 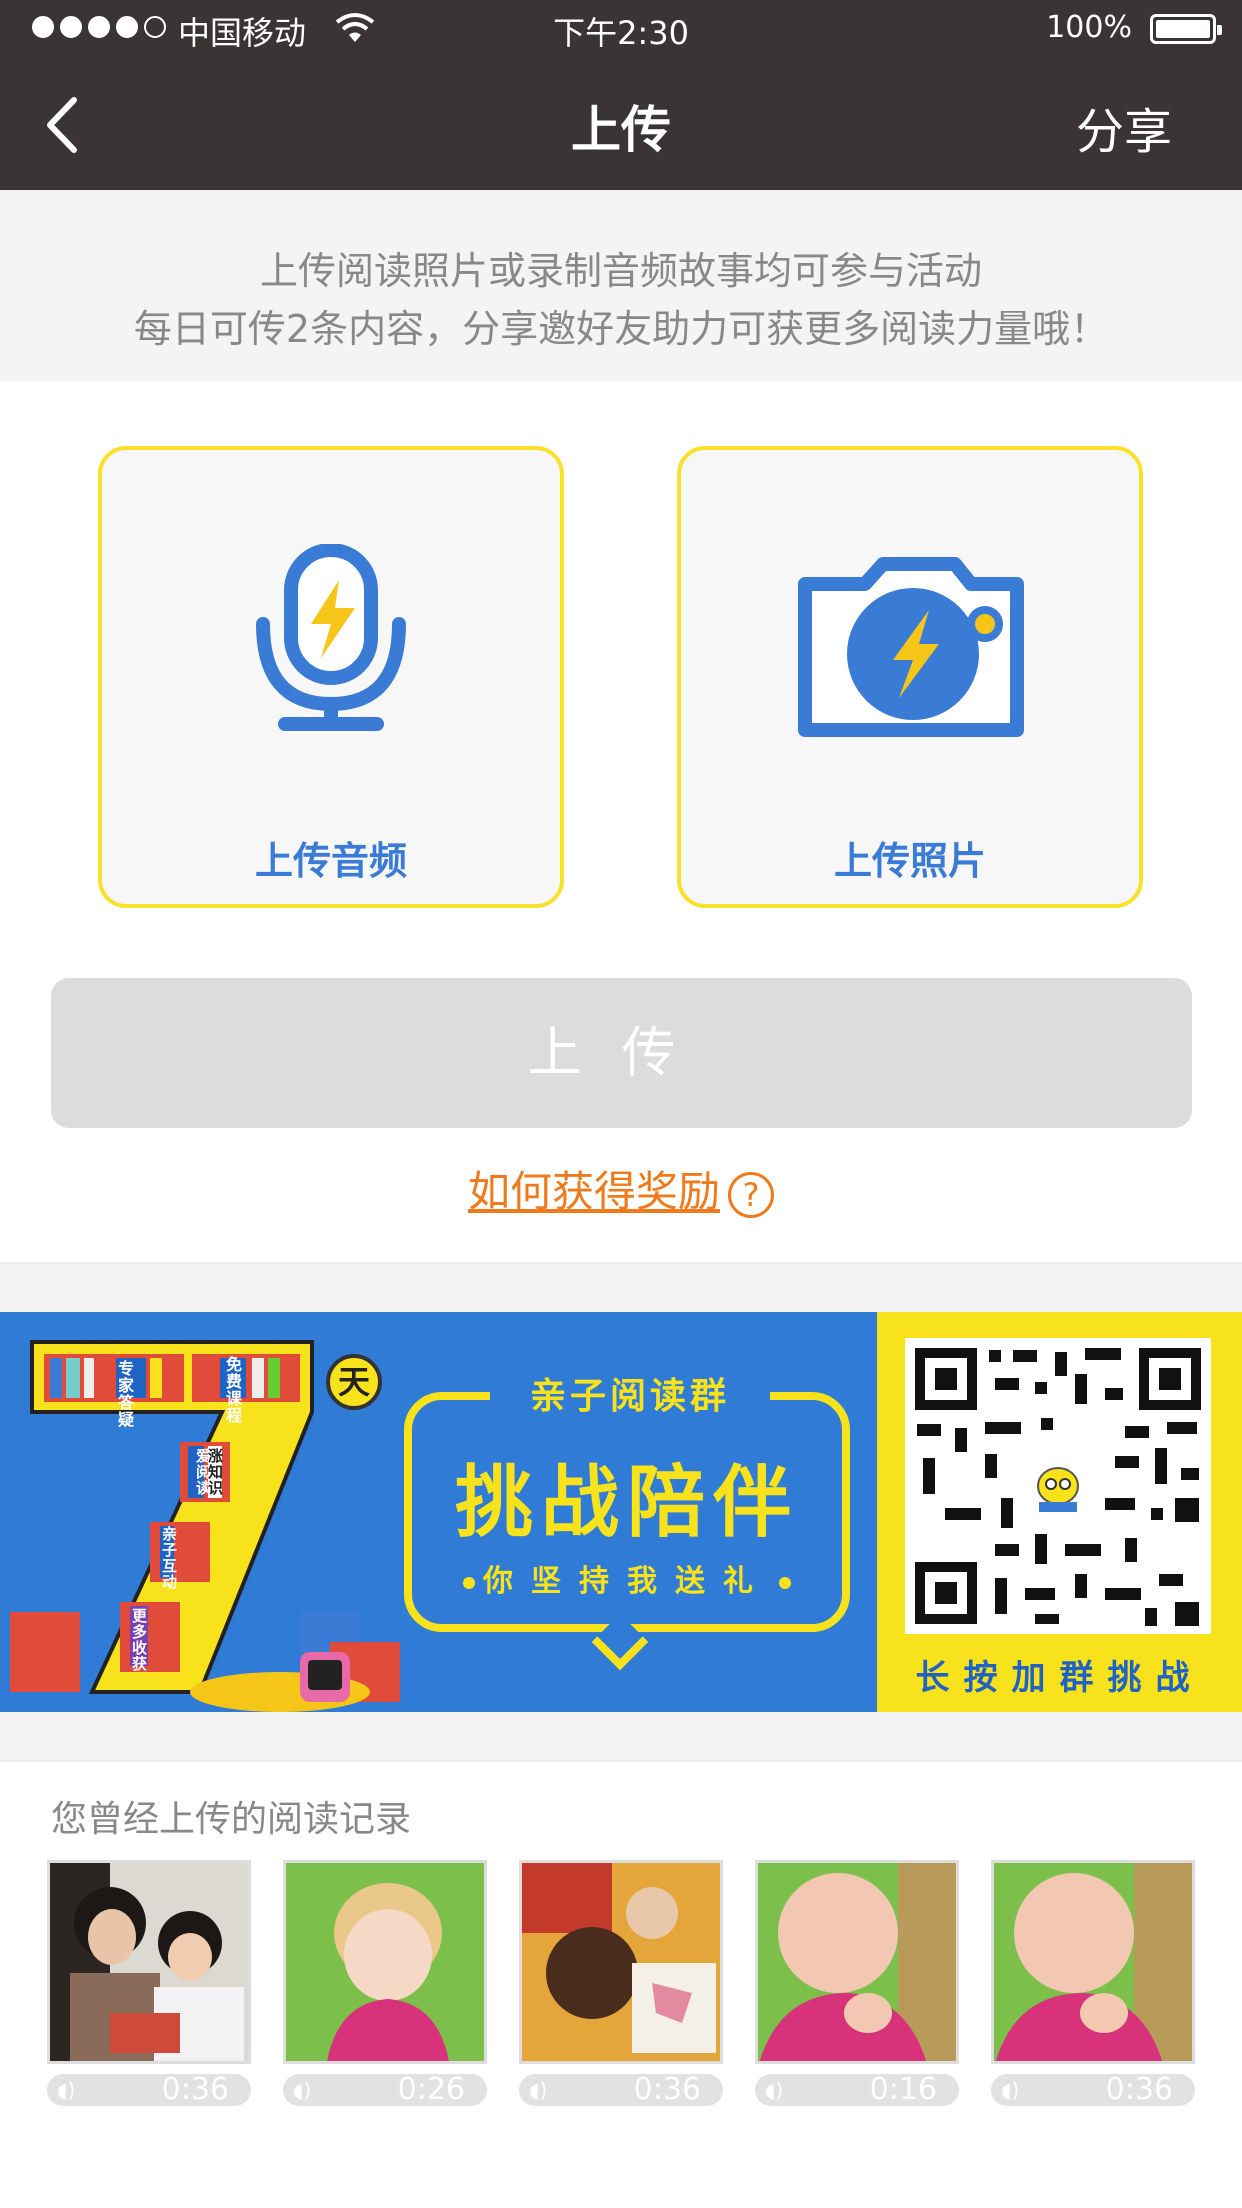 What do you see at coordinates (126, 1394) in the screenshot?
I see `book-label-experts: 专家答疑` at bounding box center [126, 1394].